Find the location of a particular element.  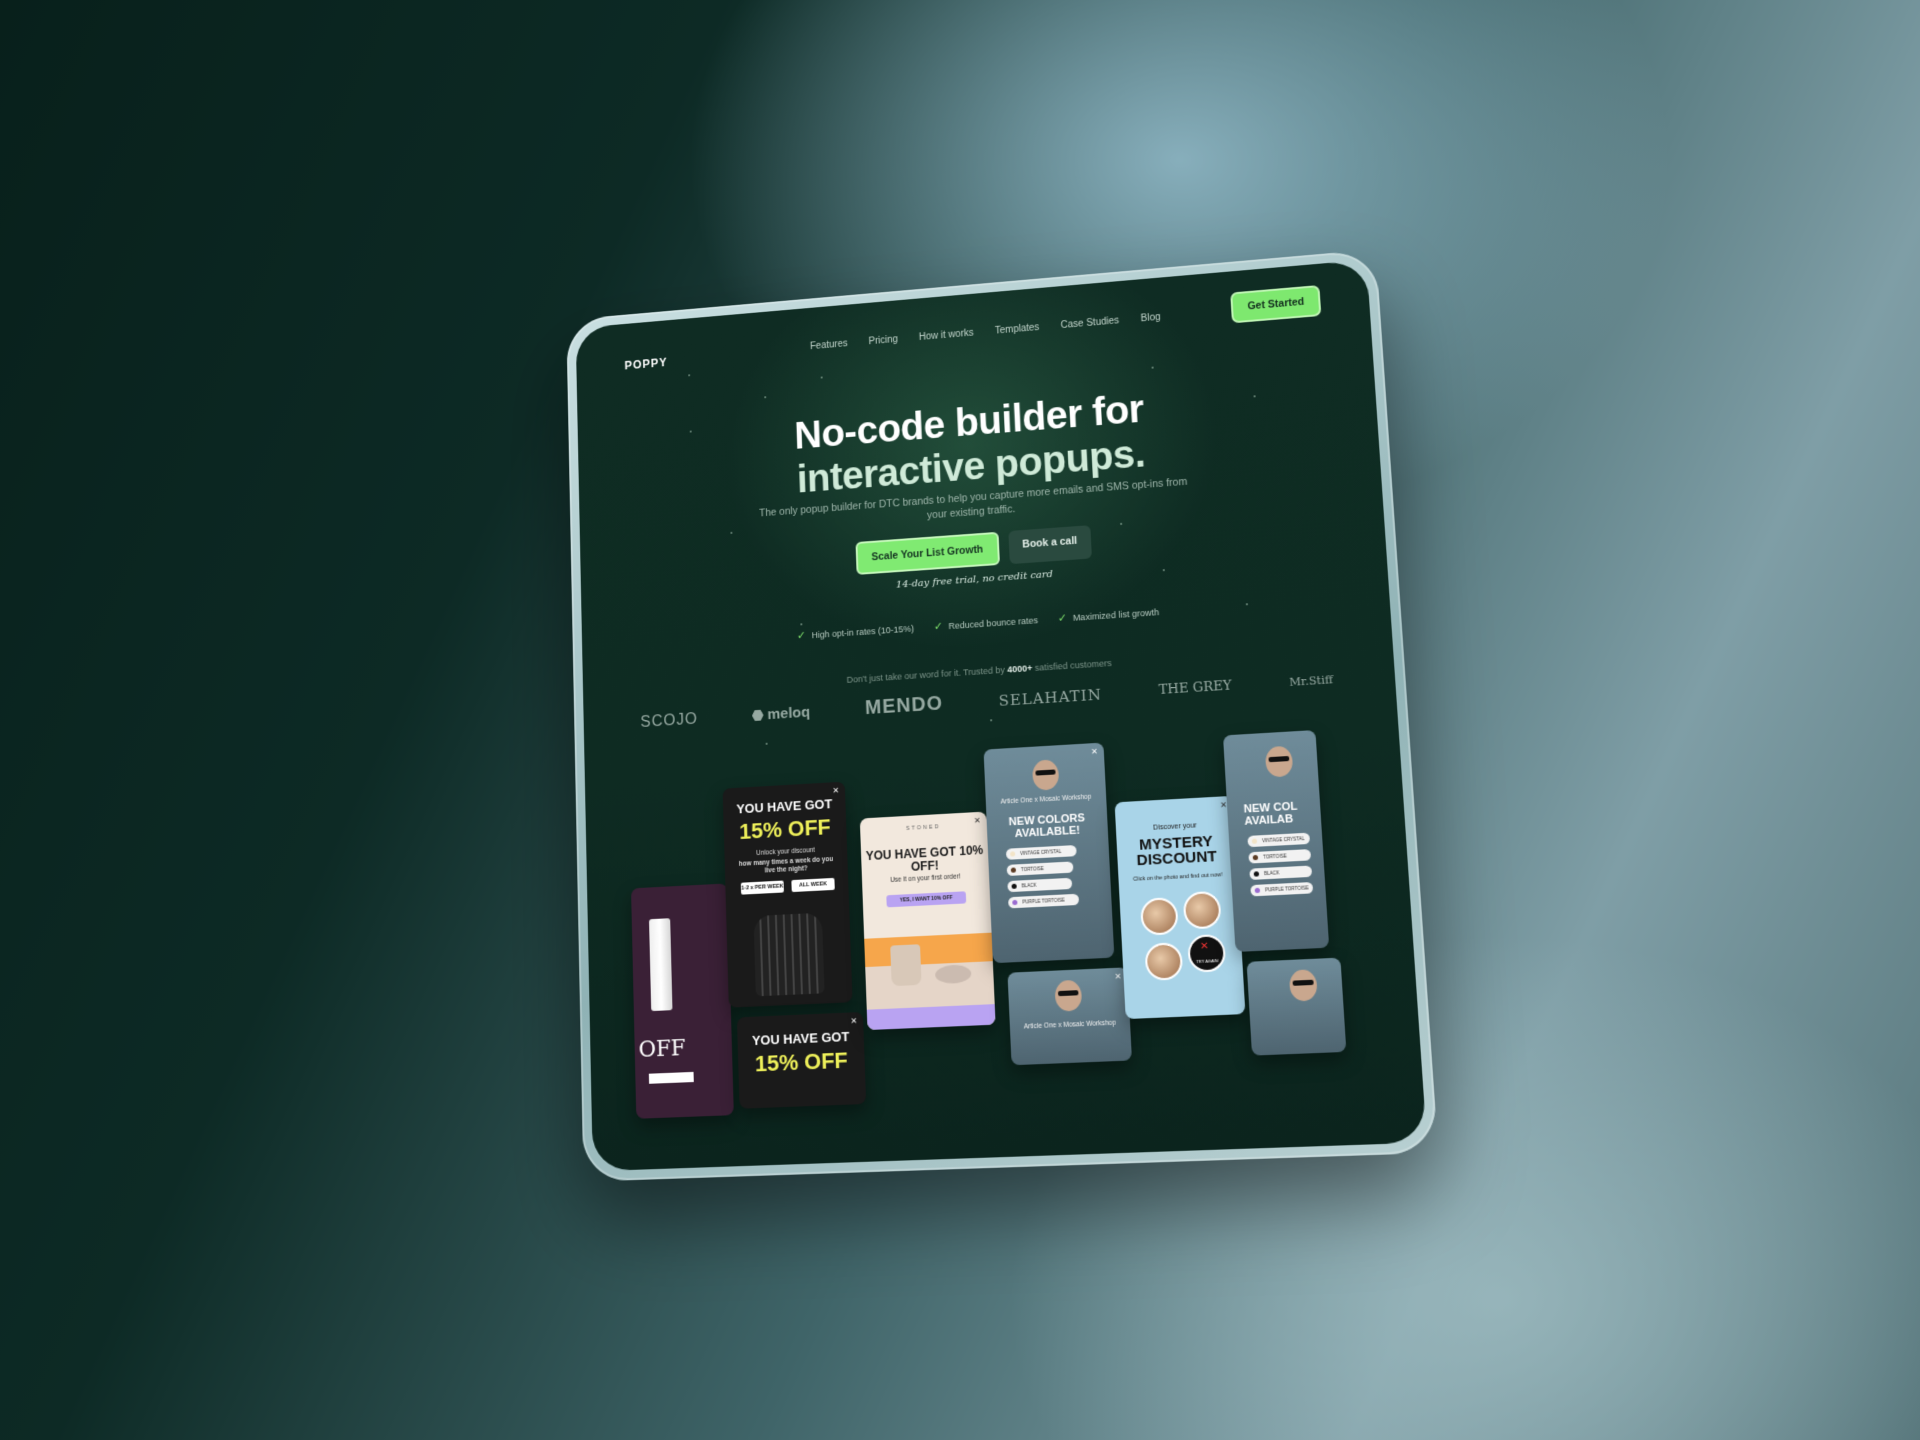

get-started-button: Get Started is located at coordinates (1276, 304).